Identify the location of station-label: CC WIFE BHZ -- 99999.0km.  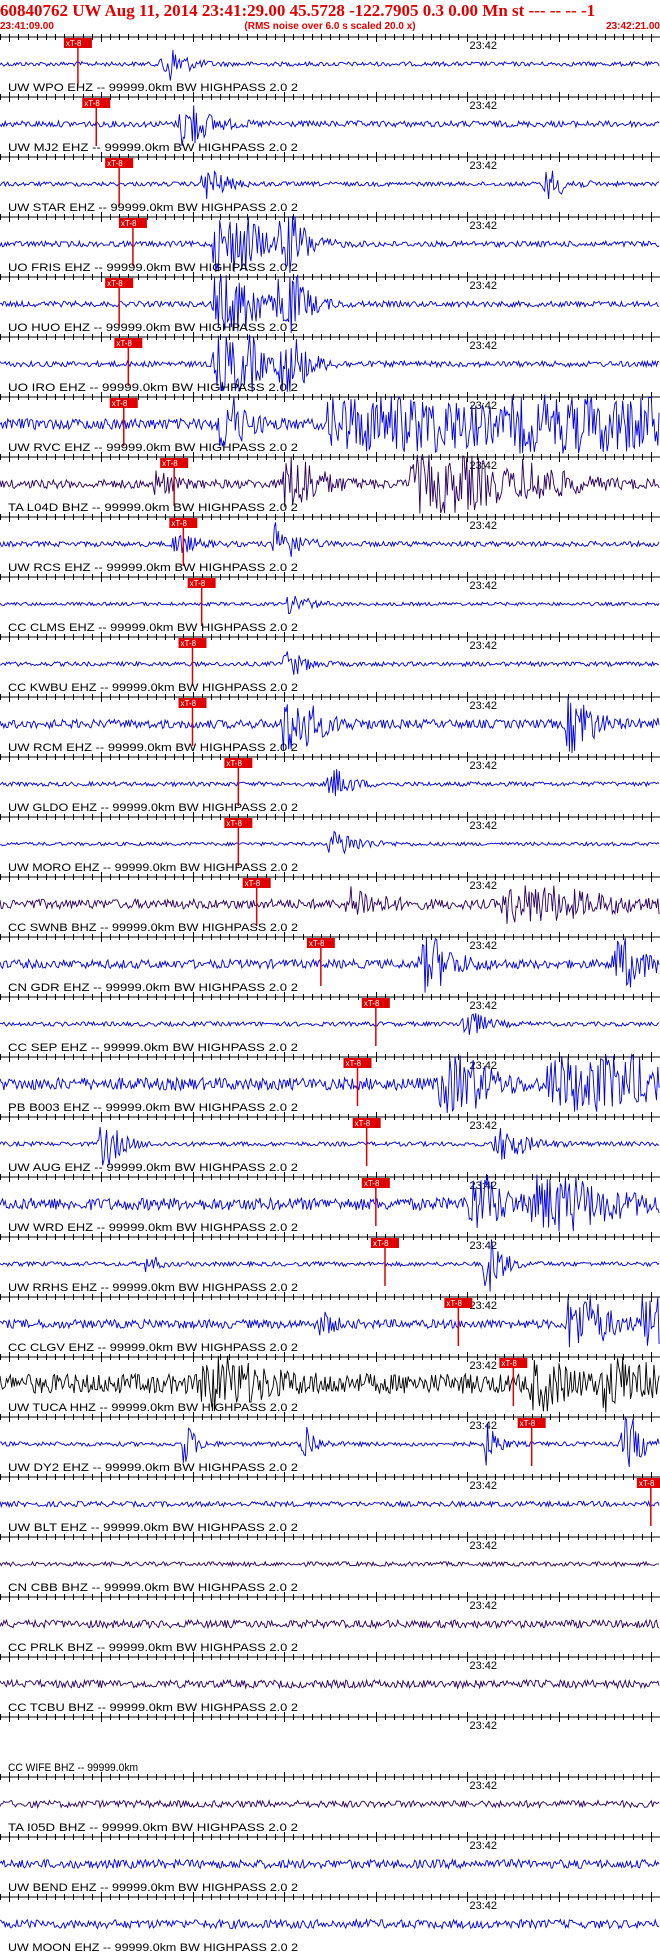
(73, 1768).